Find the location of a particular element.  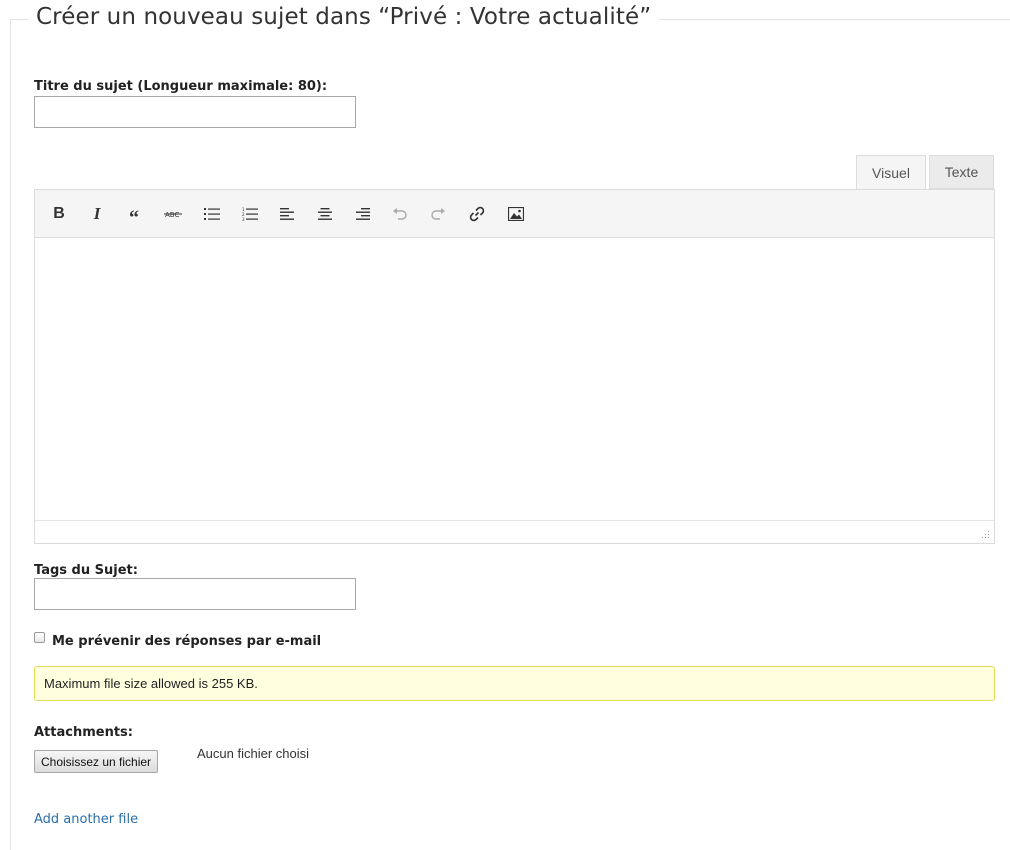

blockquote-icon: “ is located at coordinates (134, 218).